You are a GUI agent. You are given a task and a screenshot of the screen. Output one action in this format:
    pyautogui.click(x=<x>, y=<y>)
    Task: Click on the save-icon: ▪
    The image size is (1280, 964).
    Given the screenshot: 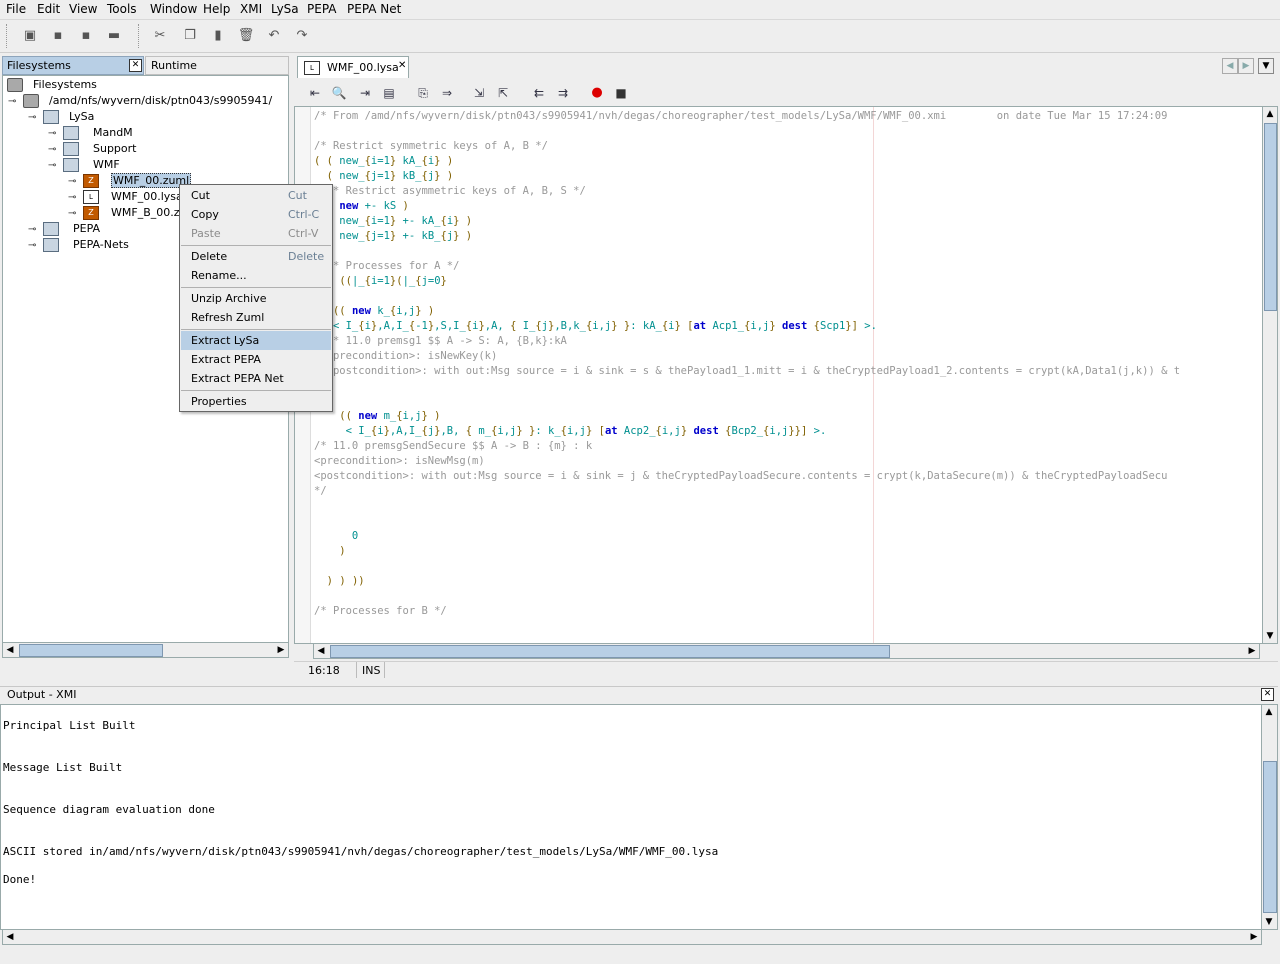 What is the action you would take?
    pyautogui.click(x=58, y=36)
    